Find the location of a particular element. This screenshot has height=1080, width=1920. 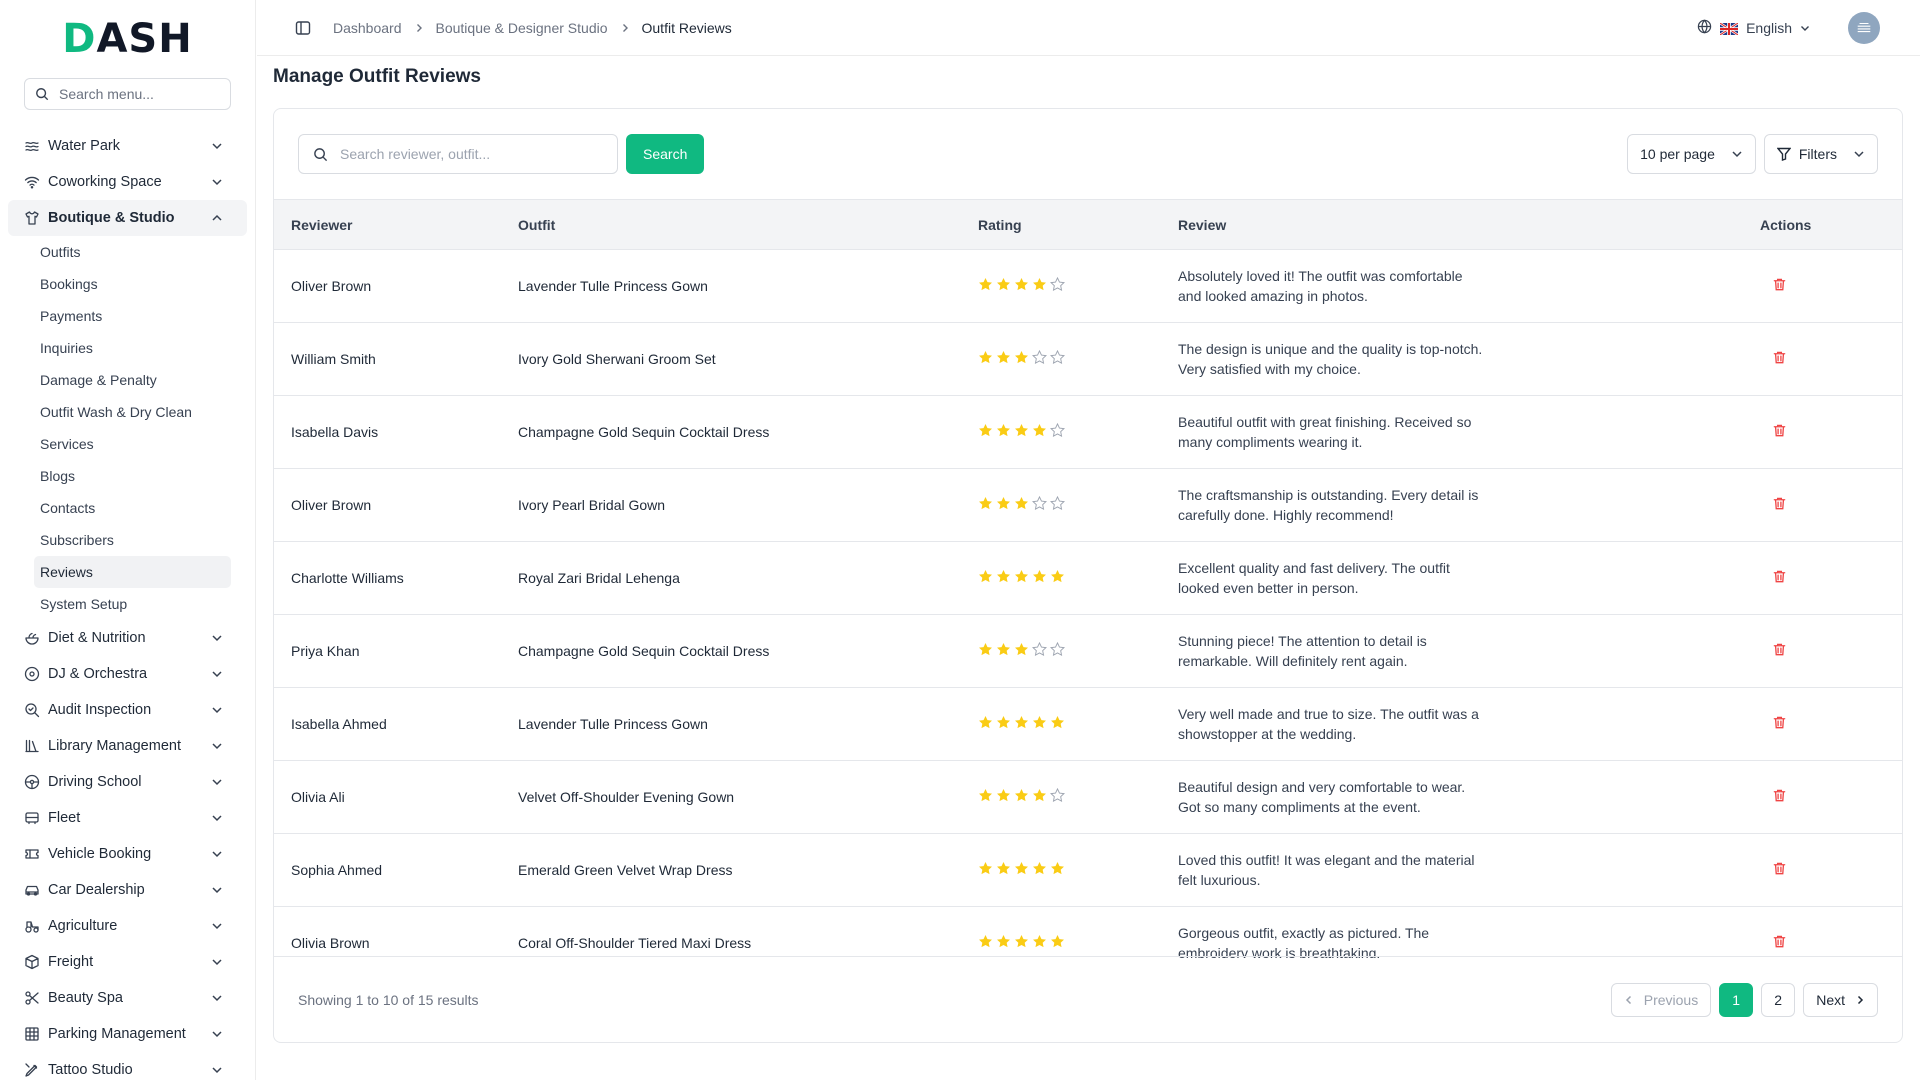

search-button: Search is located at coordinates (665, 154).